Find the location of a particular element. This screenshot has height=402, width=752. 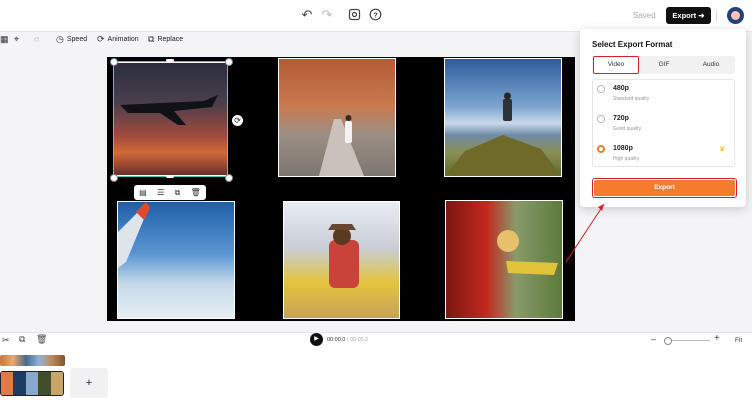

zoom-in-icon: + is located at coordinates (717, 338).